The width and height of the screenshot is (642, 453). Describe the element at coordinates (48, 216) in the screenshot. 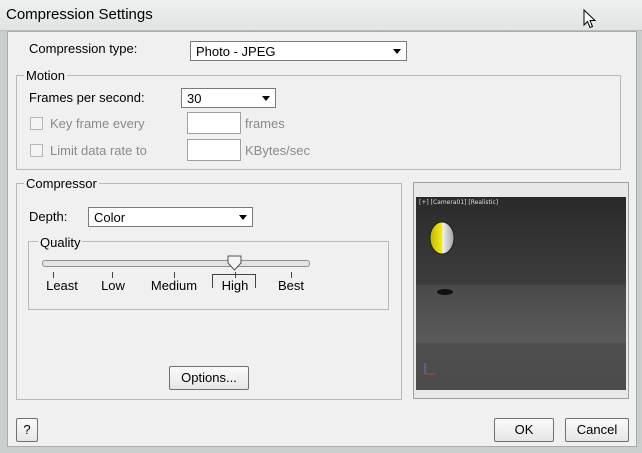

I see `depth-label: Depth:` at that location.